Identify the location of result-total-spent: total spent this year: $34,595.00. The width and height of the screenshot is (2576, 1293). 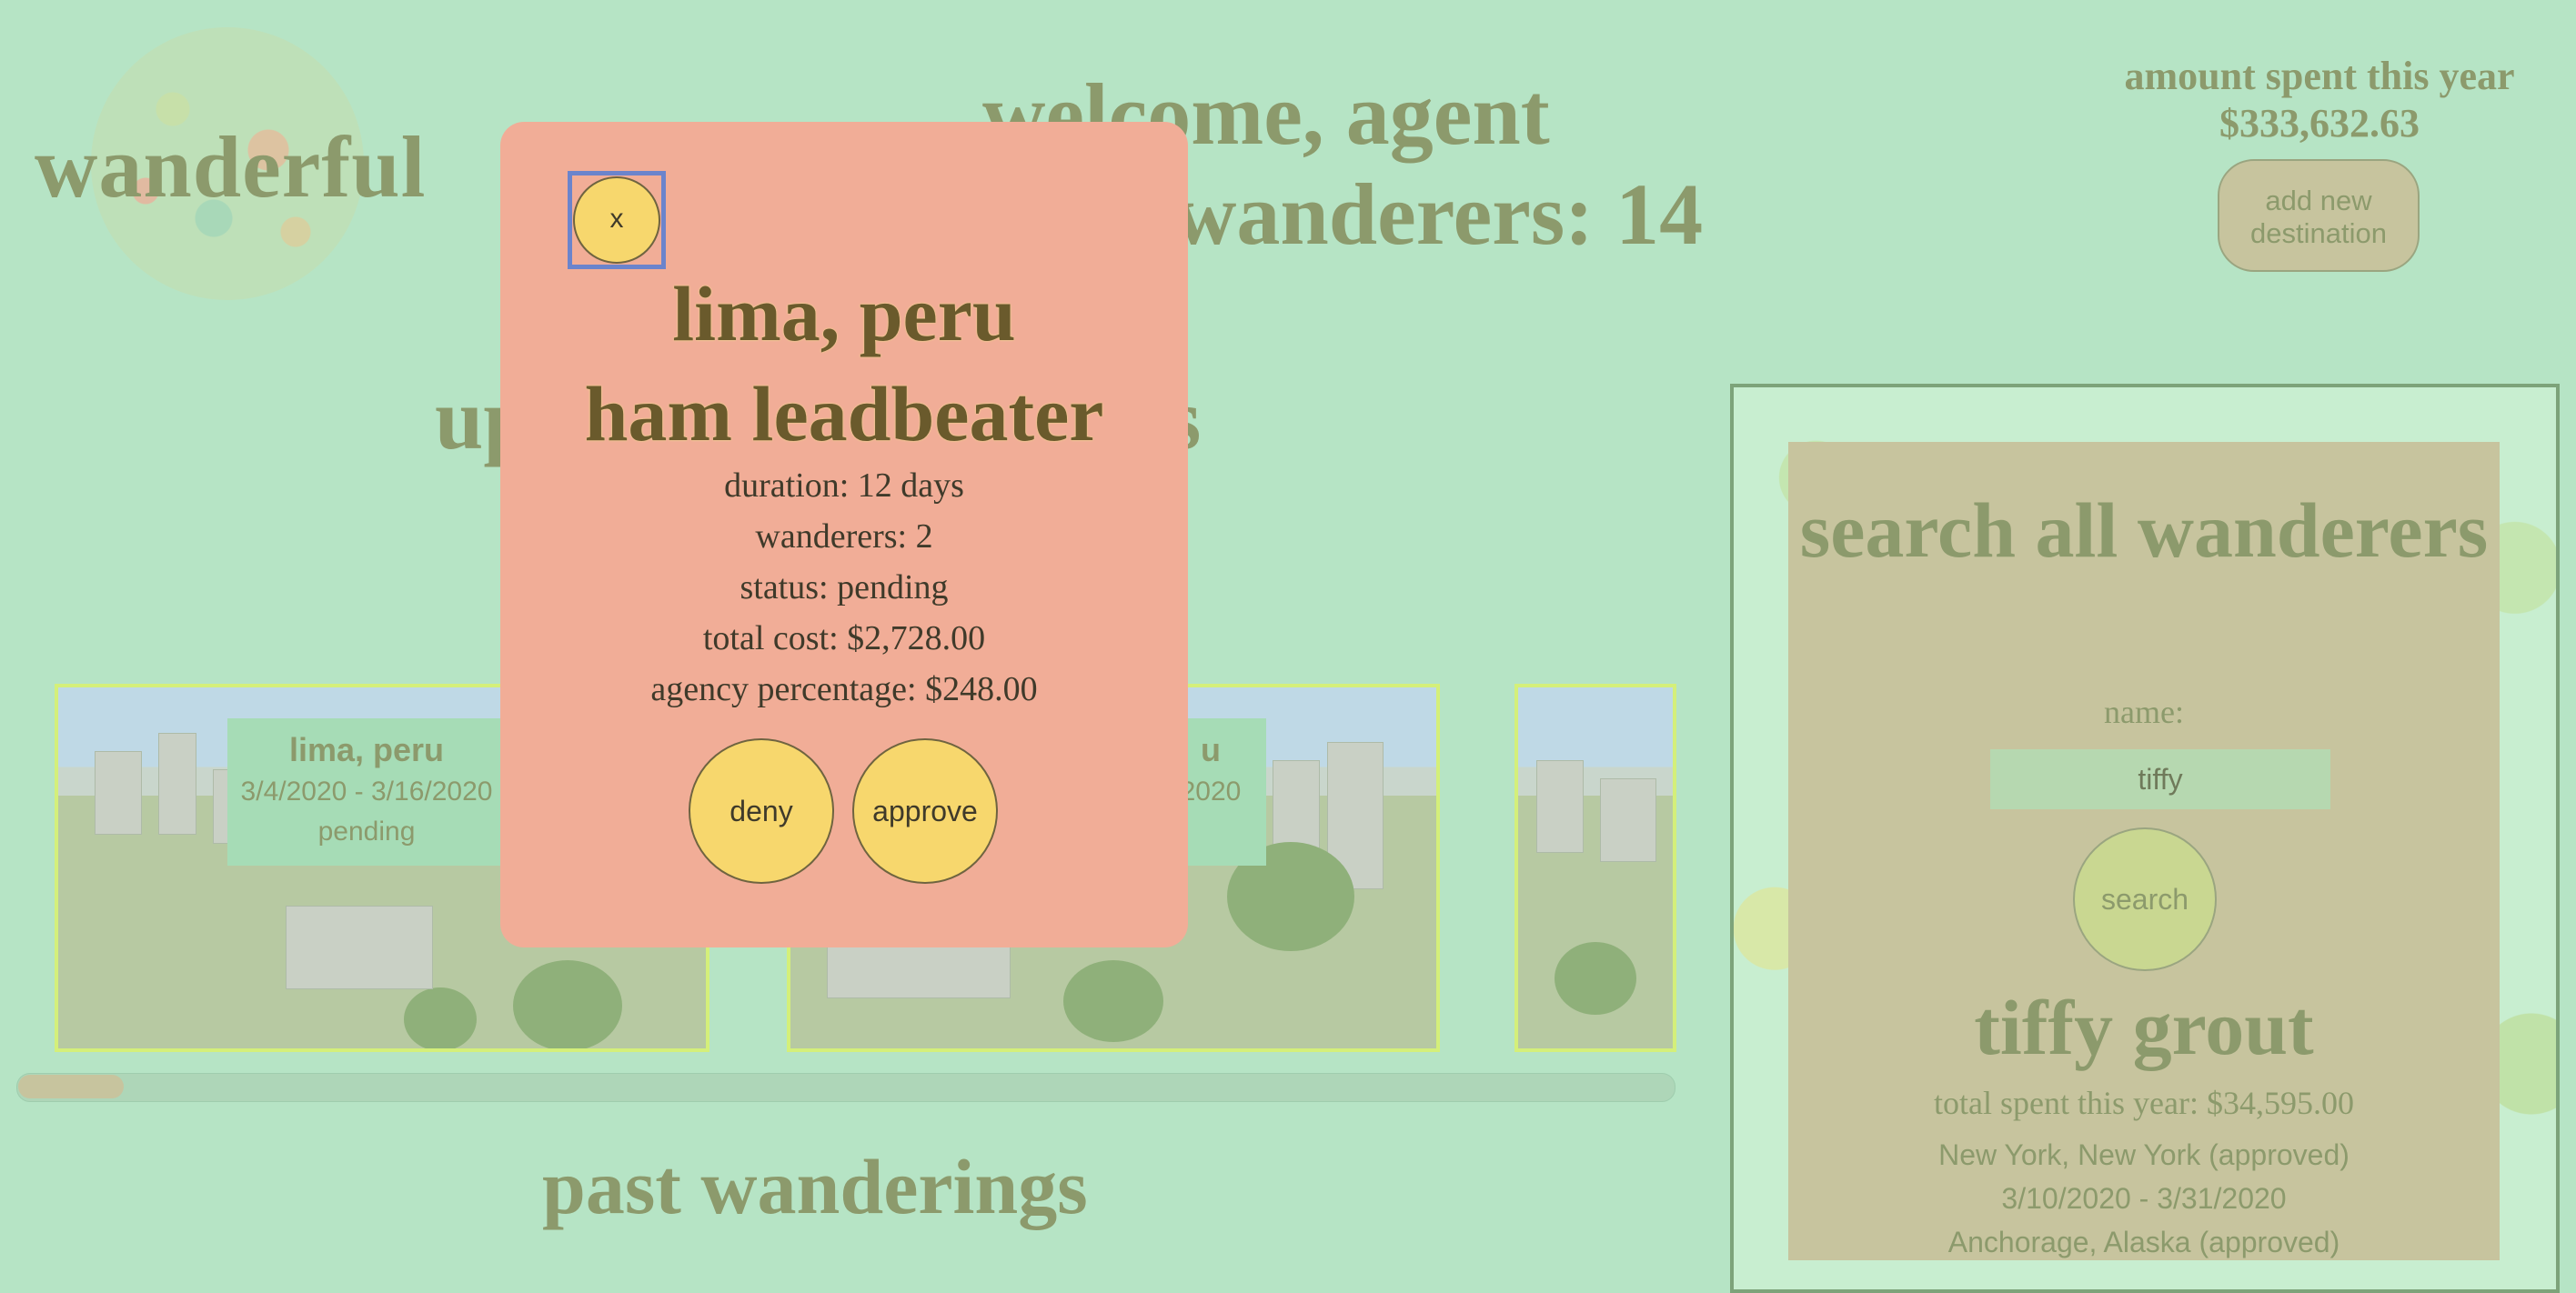
(2144, 1103).